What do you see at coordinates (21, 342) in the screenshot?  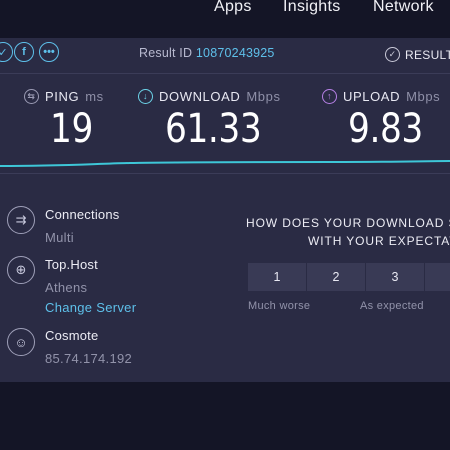 I see `user-icon: ☺` at bounding box center [21, 342].